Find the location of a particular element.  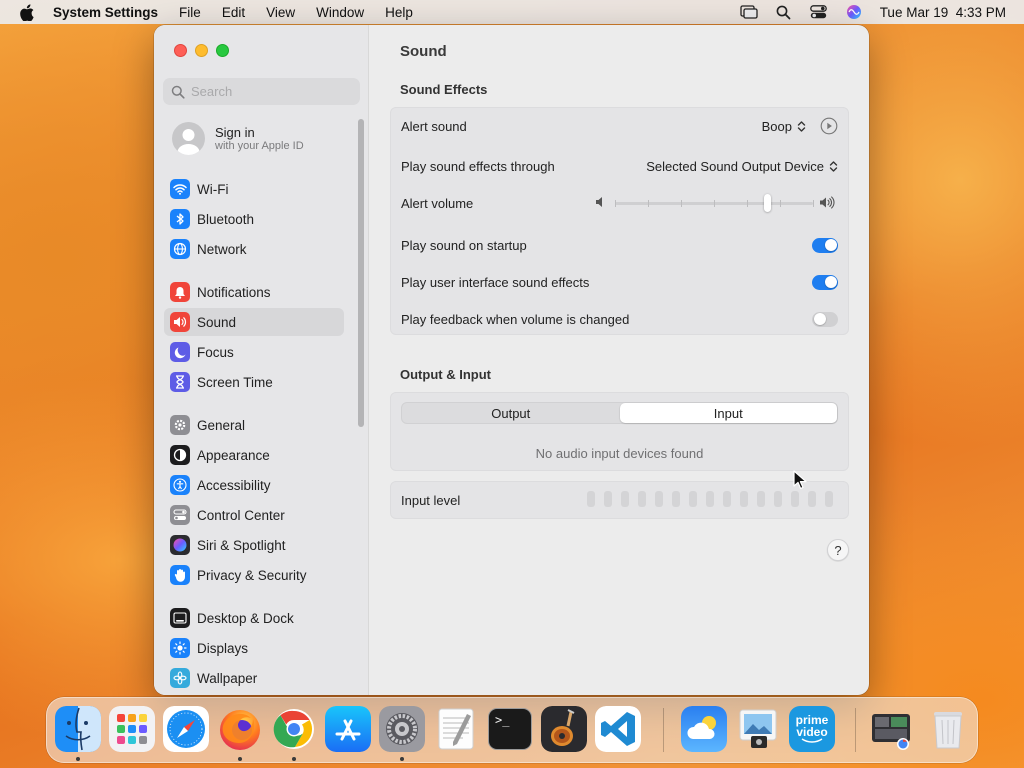

toggle-knob is located at coordinates (819, 319).